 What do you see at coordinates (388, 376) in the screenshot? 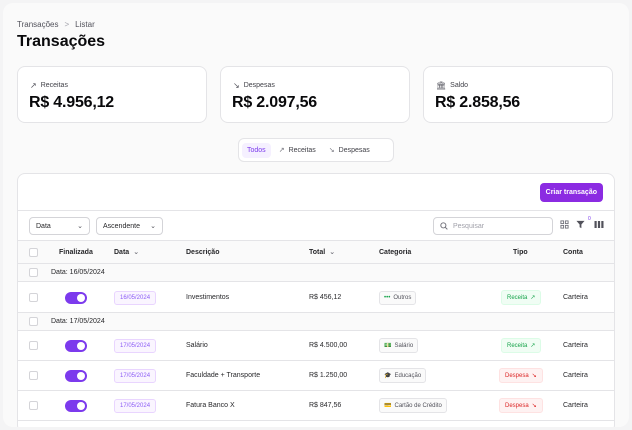
I see `graduation-cap-icon: 🎓` at bounding box center [388, 376].